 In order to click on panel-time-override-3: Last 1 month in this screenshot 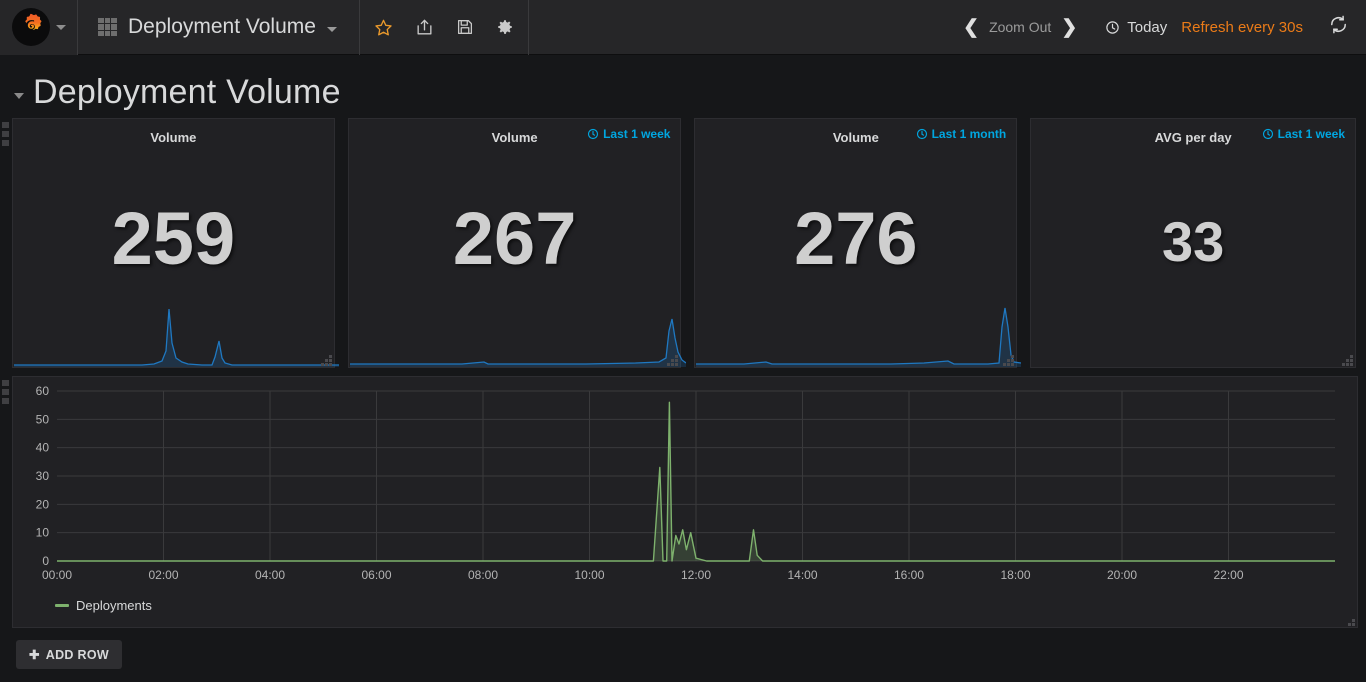, I will do `click(961, 134)`.